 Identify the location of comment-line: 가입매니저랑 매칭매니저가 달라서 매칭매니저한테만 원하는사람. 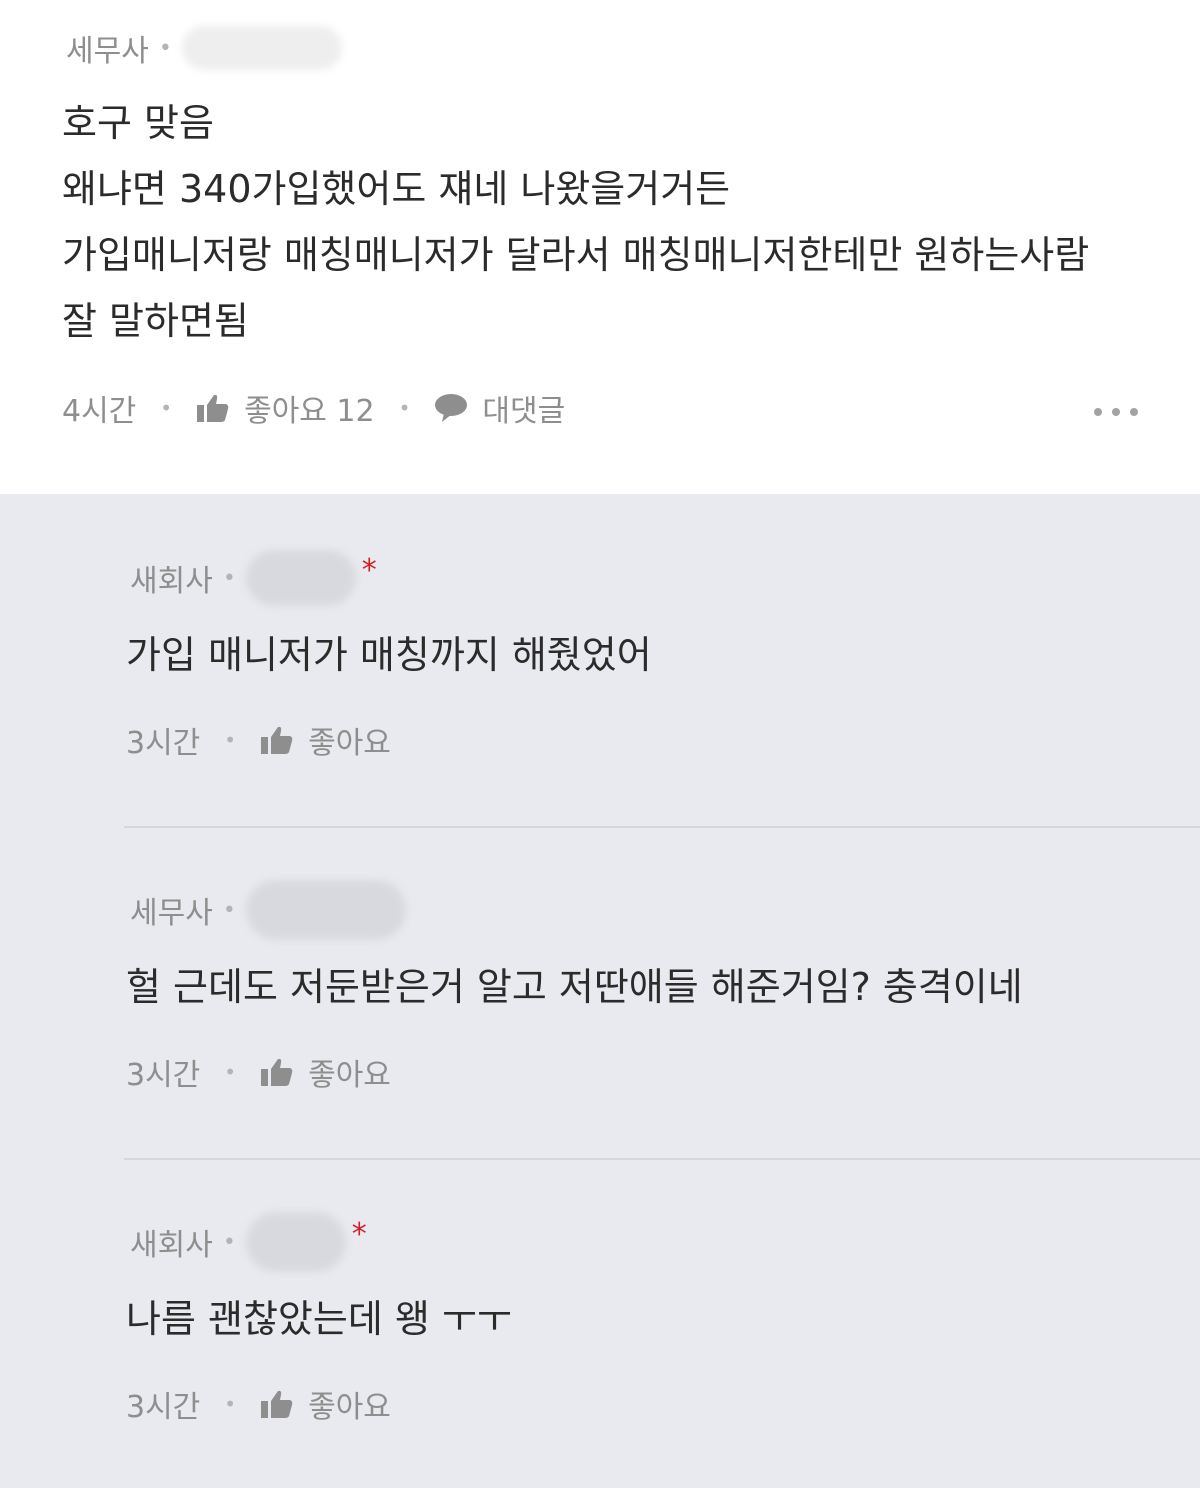
(576, 255).